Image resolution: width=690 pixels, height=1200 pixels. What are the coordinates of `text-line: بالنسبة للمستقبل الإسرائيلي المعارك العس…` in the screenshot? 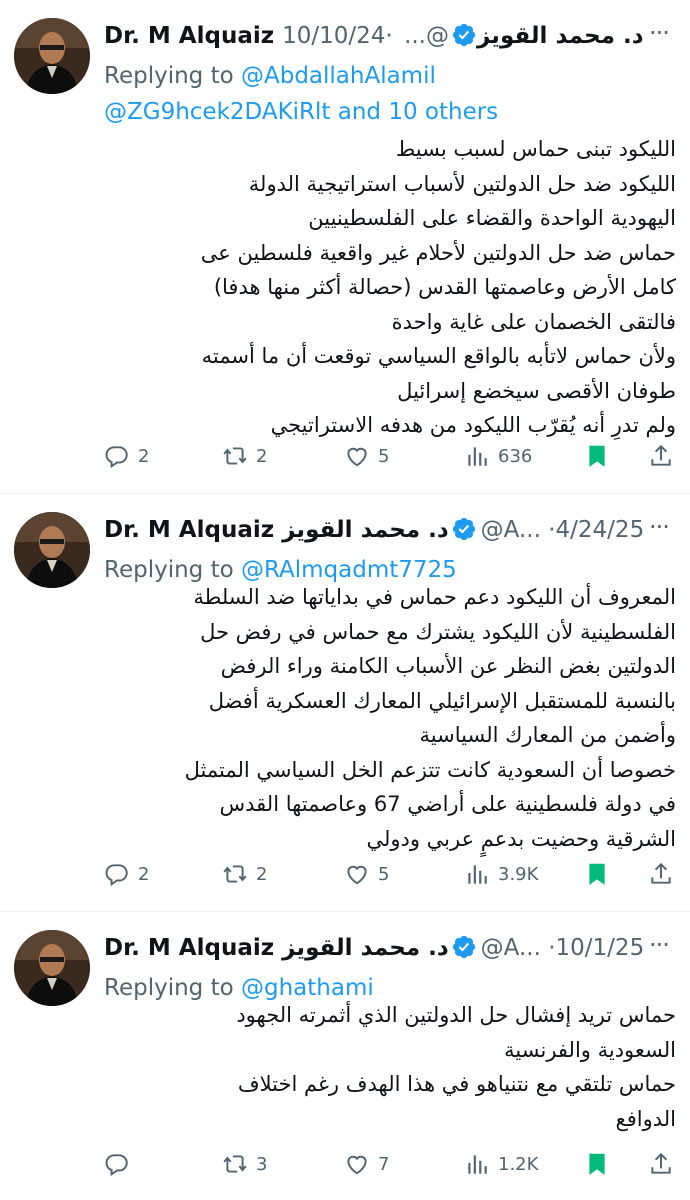 It's located at (442, 700).